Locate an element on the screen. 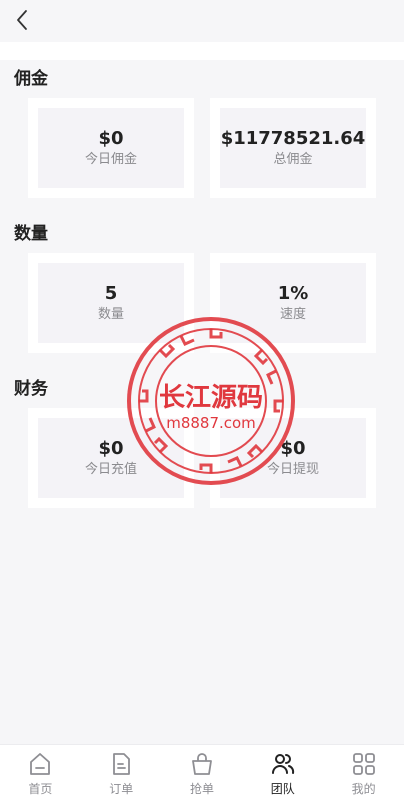 This screenshot has height=803, width=404. tab-label: 抢单 is located at coordinates (201, 789).